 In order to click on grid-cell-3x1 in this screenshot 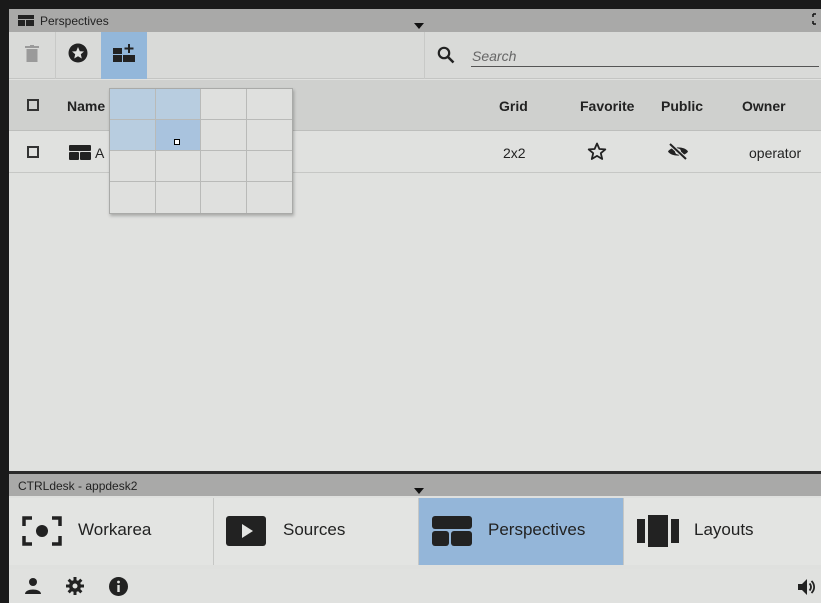, I will do `click(133, 166)`.